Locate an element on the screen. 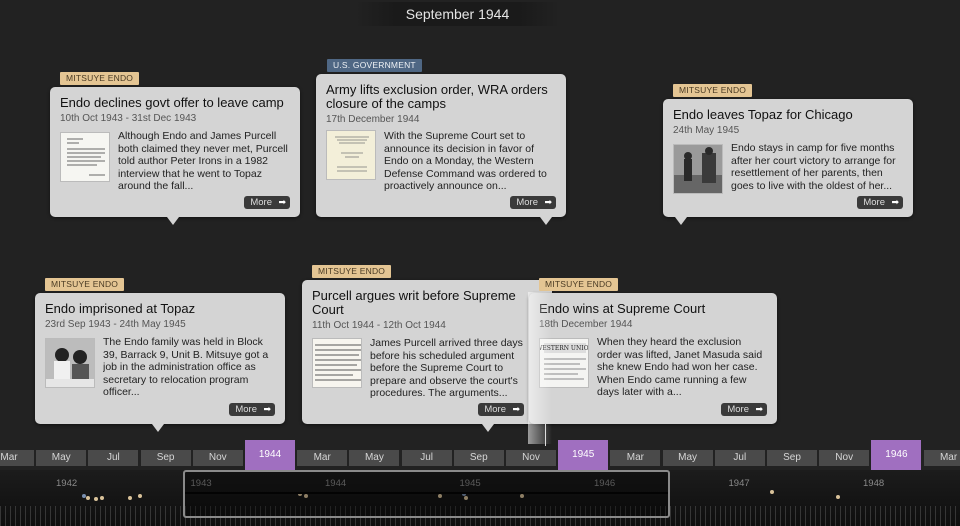  event-title: Endo imprisoned at Topaz is located at coordinates (120, 308).